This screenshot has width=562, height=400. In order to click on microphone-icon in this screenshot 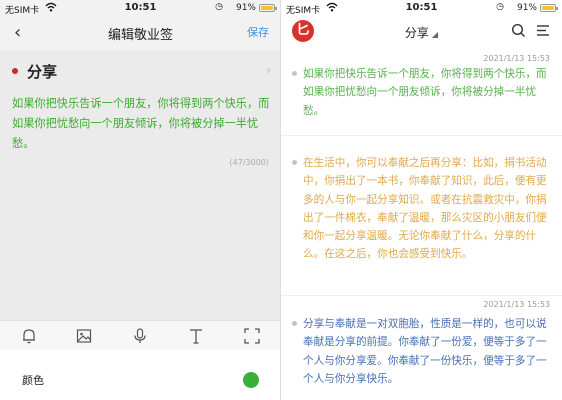, I will do `click(140, 336)`.